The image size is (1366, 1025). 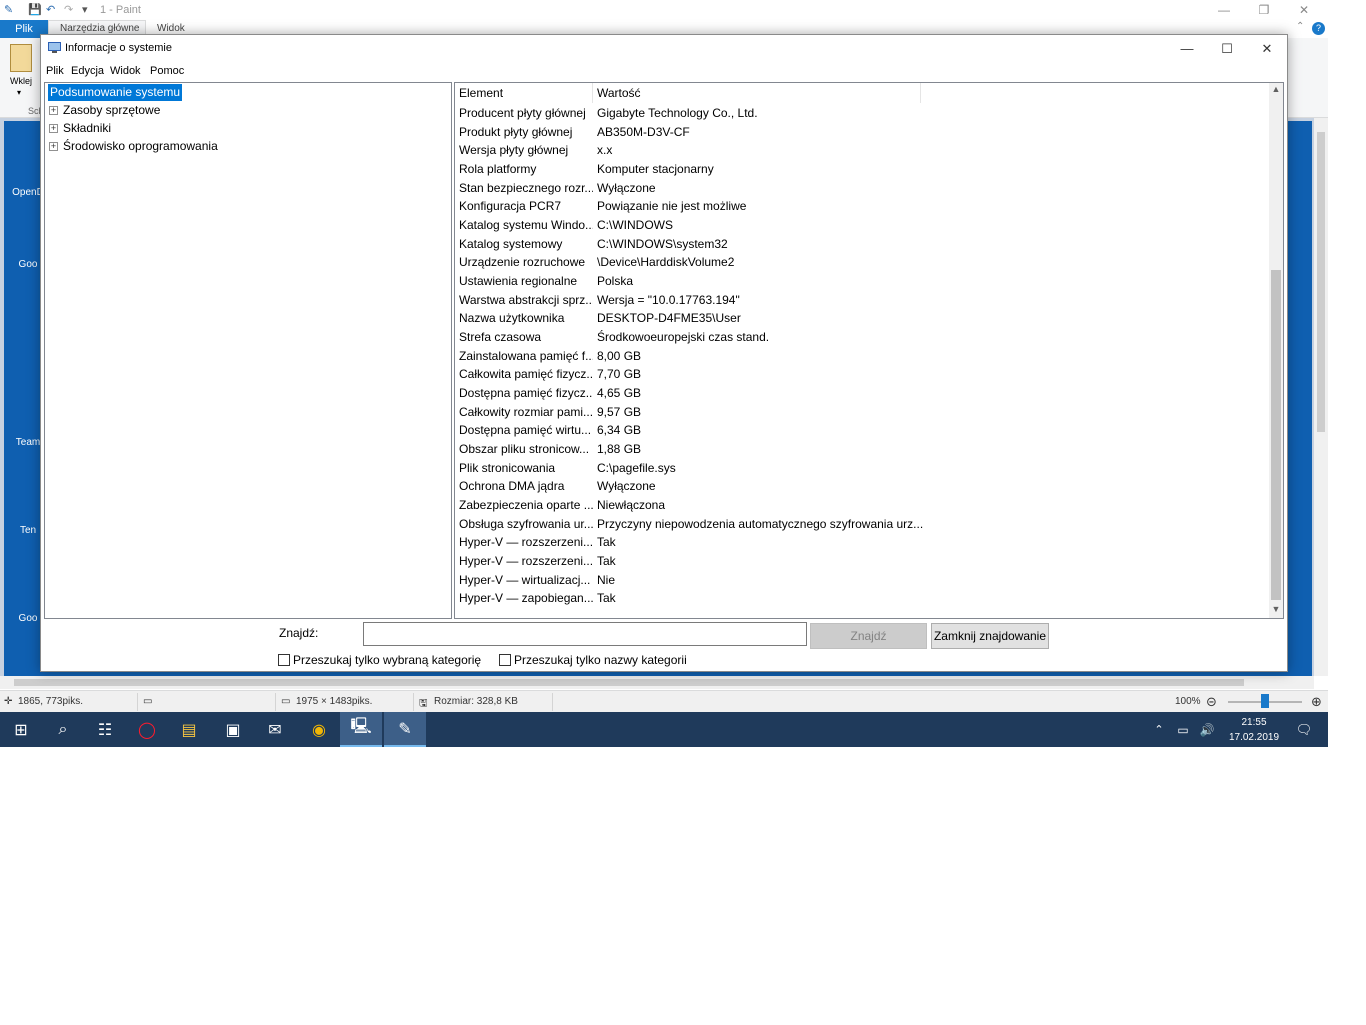 What do you see at coordinates (1183, 729) in the screenshot?
I see `network-icon: ▭` at bounding box center [1183, 729].